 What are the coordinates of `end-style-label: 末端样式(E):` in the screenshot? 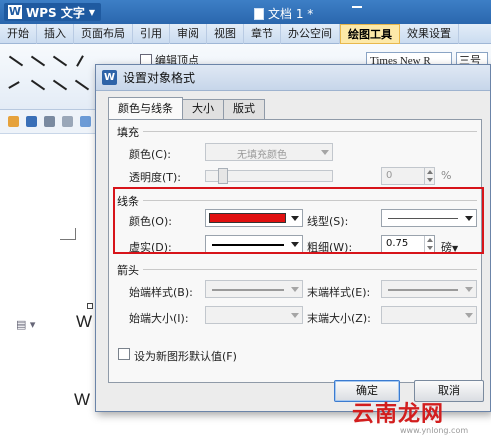 It's located at (339, 292).